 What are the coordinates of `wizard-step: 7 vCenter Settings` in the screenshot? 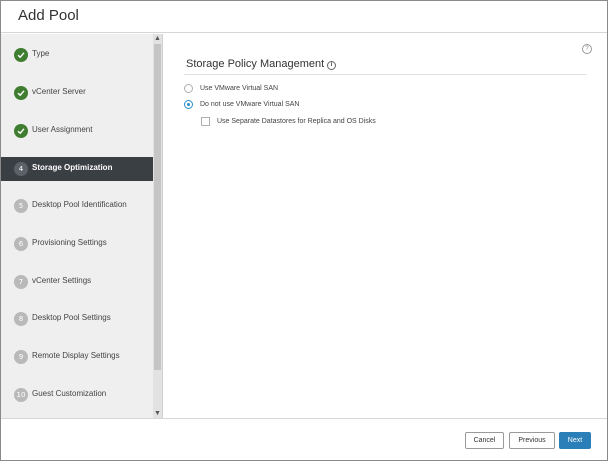 It's located at (77, 282).